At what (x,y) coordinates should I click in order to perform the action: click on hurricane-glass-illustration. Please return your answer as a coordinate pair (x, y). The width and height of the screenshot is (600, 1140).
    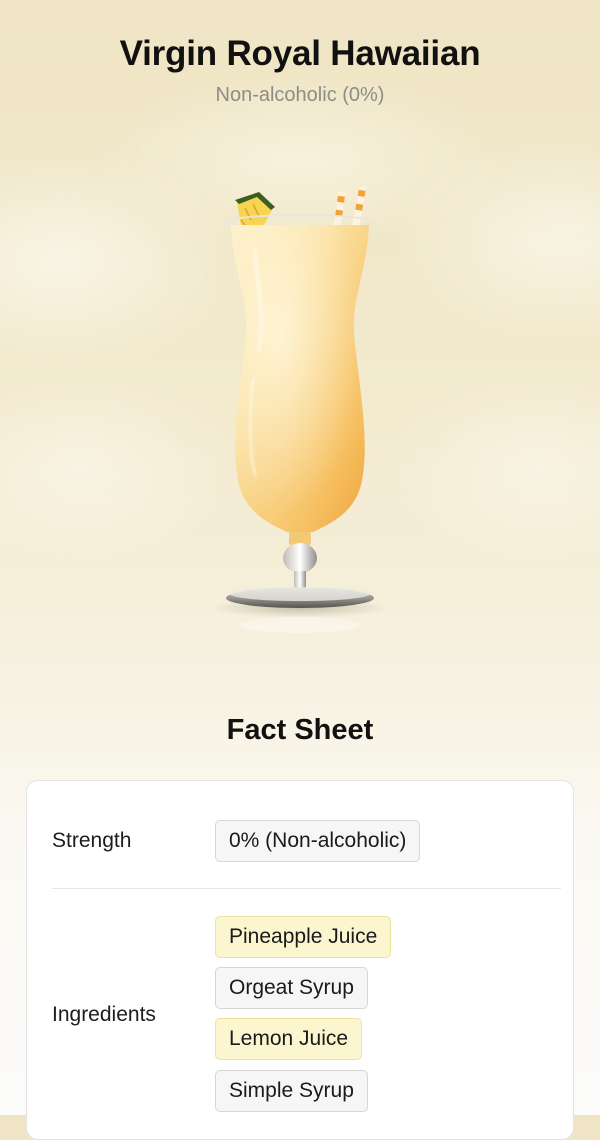
    Looking at the image, I should click on (300, 409).